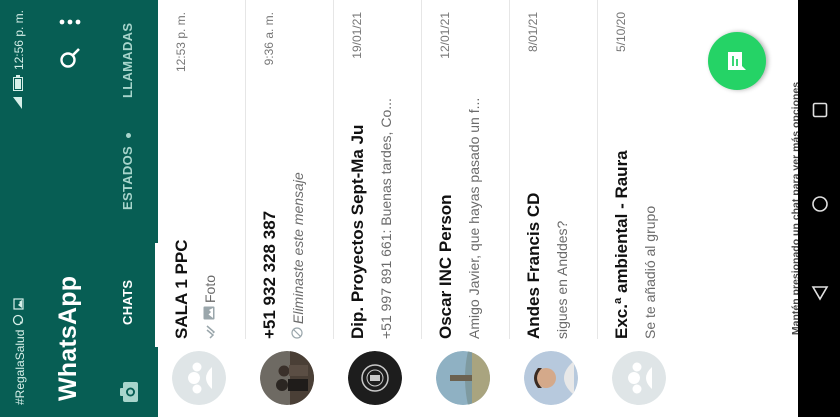  Describe the element at coordinates (533, 32) in the screenshot. I see `chat-time: 8/01/21` at that location.